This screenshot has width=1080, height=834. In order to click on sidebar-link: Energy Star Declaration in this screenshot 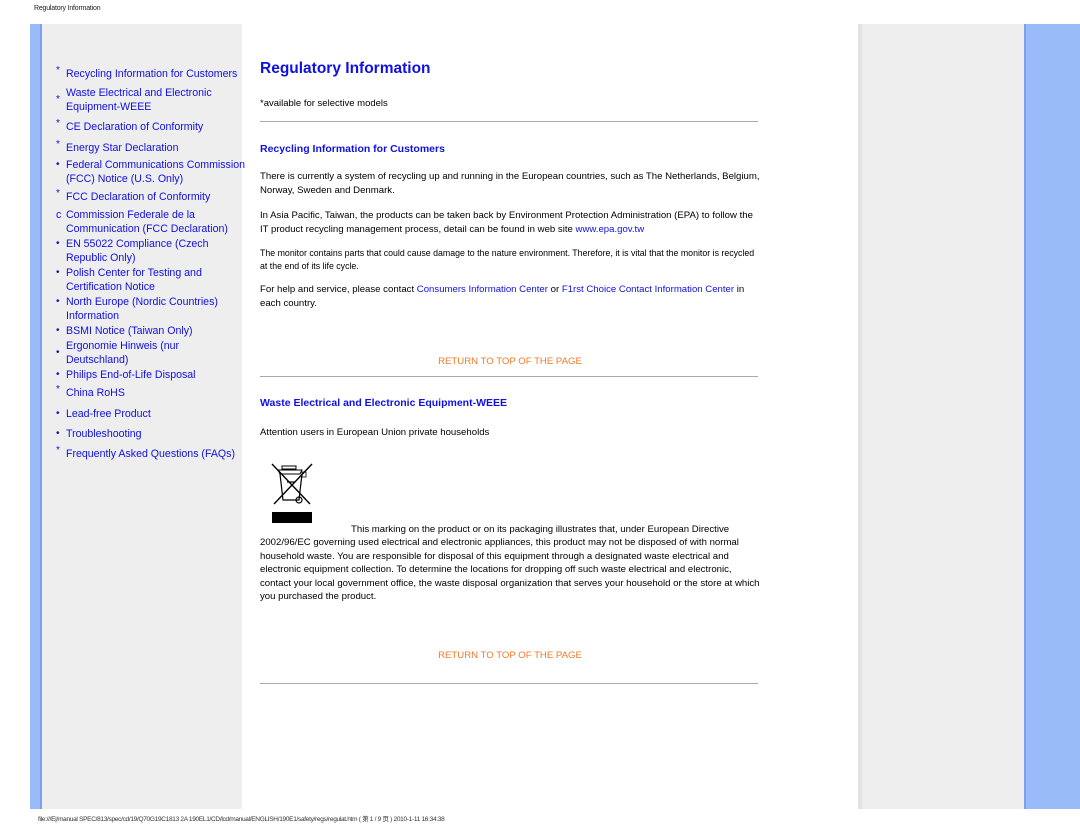, I will do `click(122, 148)`.